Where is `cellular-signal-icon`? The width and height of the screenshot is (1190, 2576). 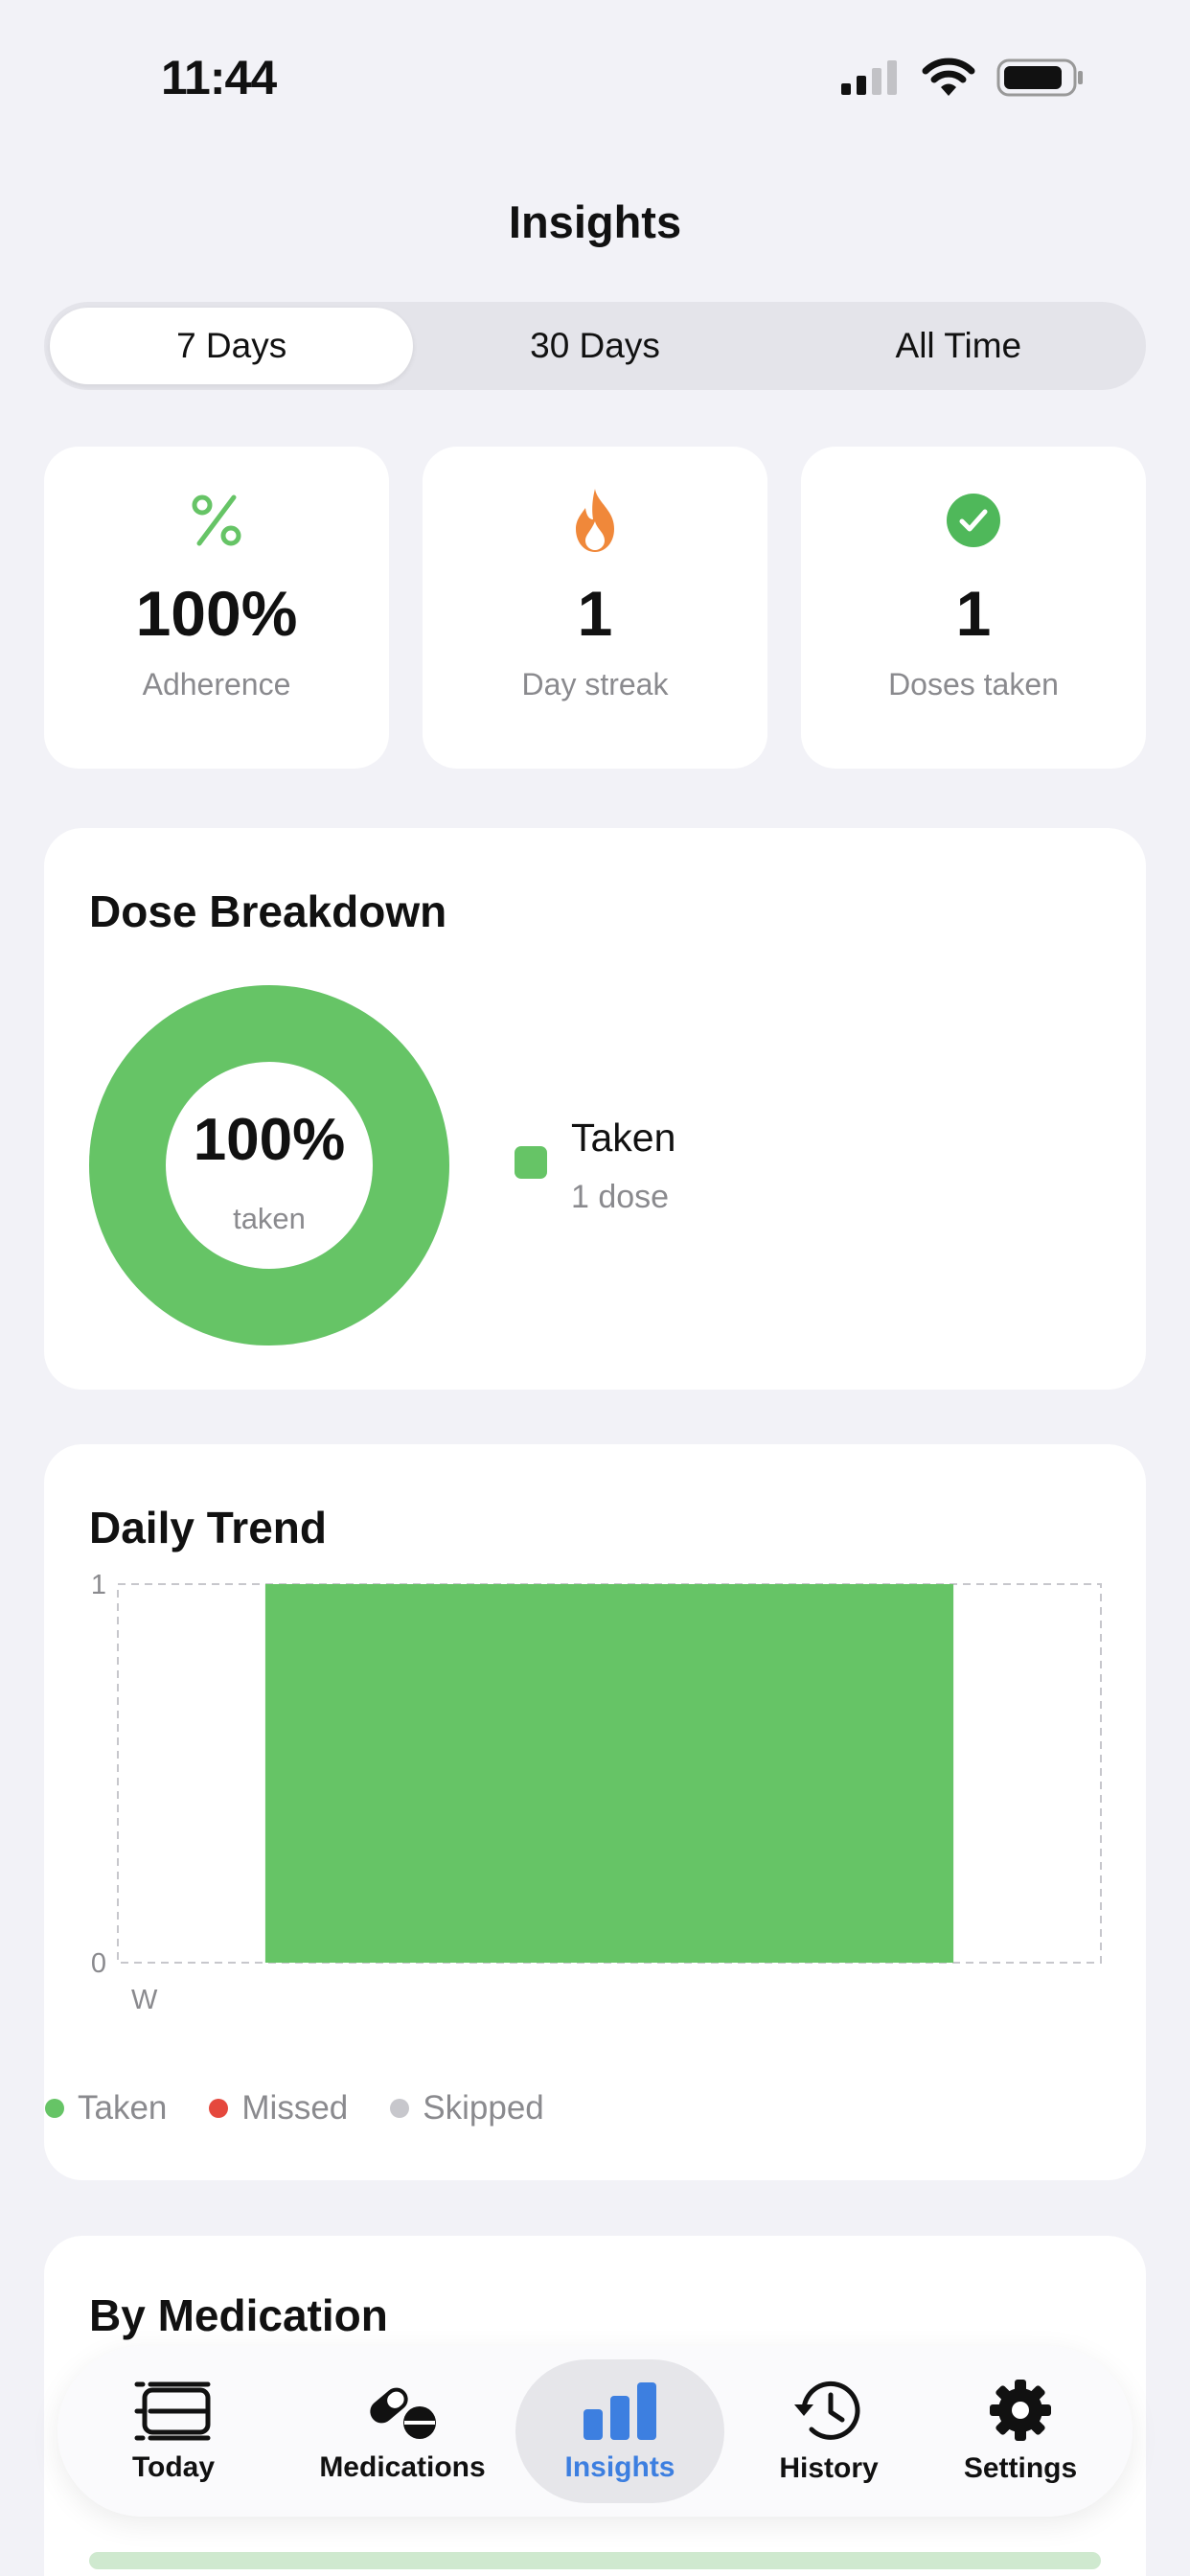 cellular-signal-icon is located at coordinates (869, 77).